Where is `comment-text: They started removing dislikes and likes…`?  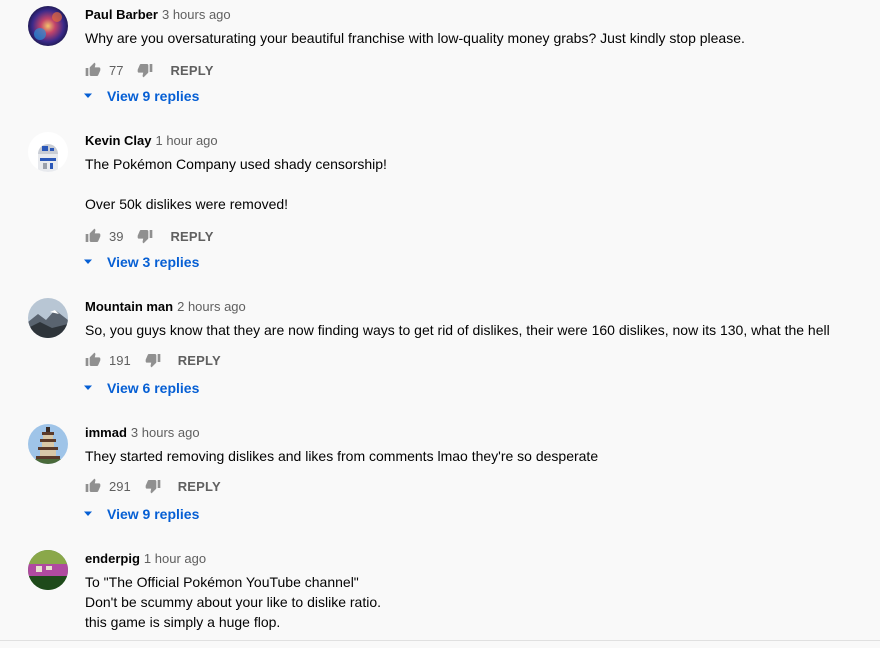
comment-text: They started removing dislikes and likes… is located at coordinates (341, 456).